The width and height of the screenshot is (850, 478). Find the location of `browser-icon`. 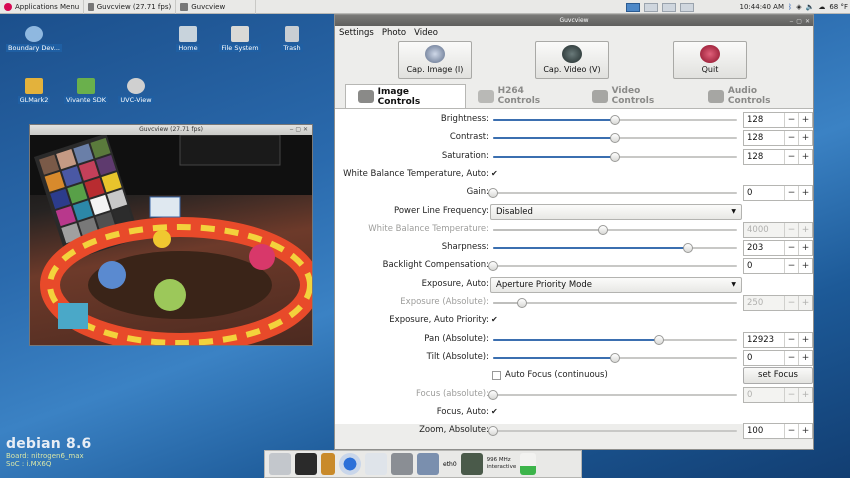

browser-icon is located at coordinates (350, 464).